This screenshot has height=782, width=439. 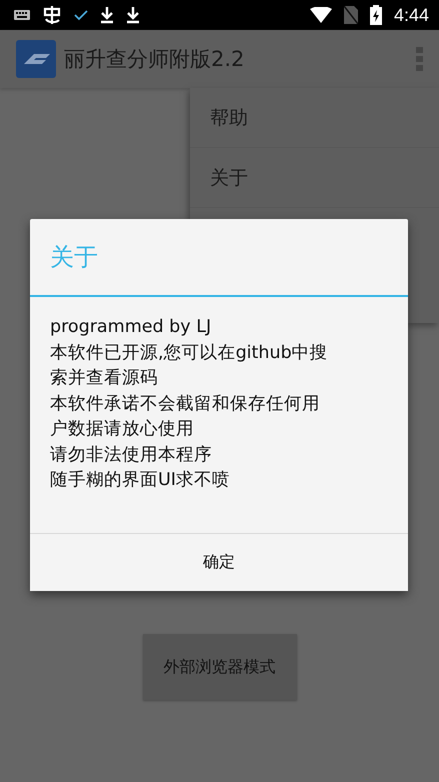 What do you see at coordinates (219, 667) in the screenshot?
I see `browser-mode-button: 外部浏览器模式` at bounding box center [219, 667].